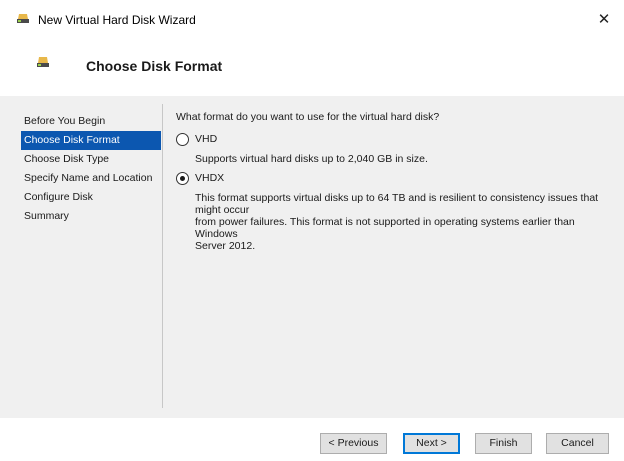 The width and height of the screenshot is (624, 461). I want to click on nav-item-before-you-begin: Before You Begin, so click(91, 121).